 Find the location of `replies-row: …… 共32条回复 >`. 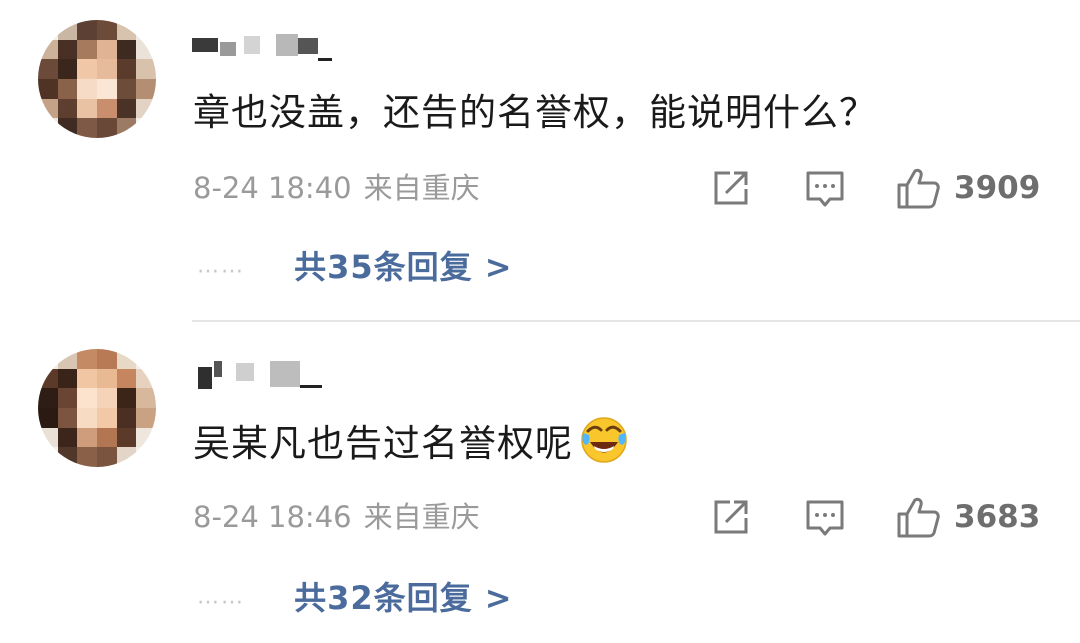

replies-row: …… 共32条回复 > is located at coordinates (355, 597).